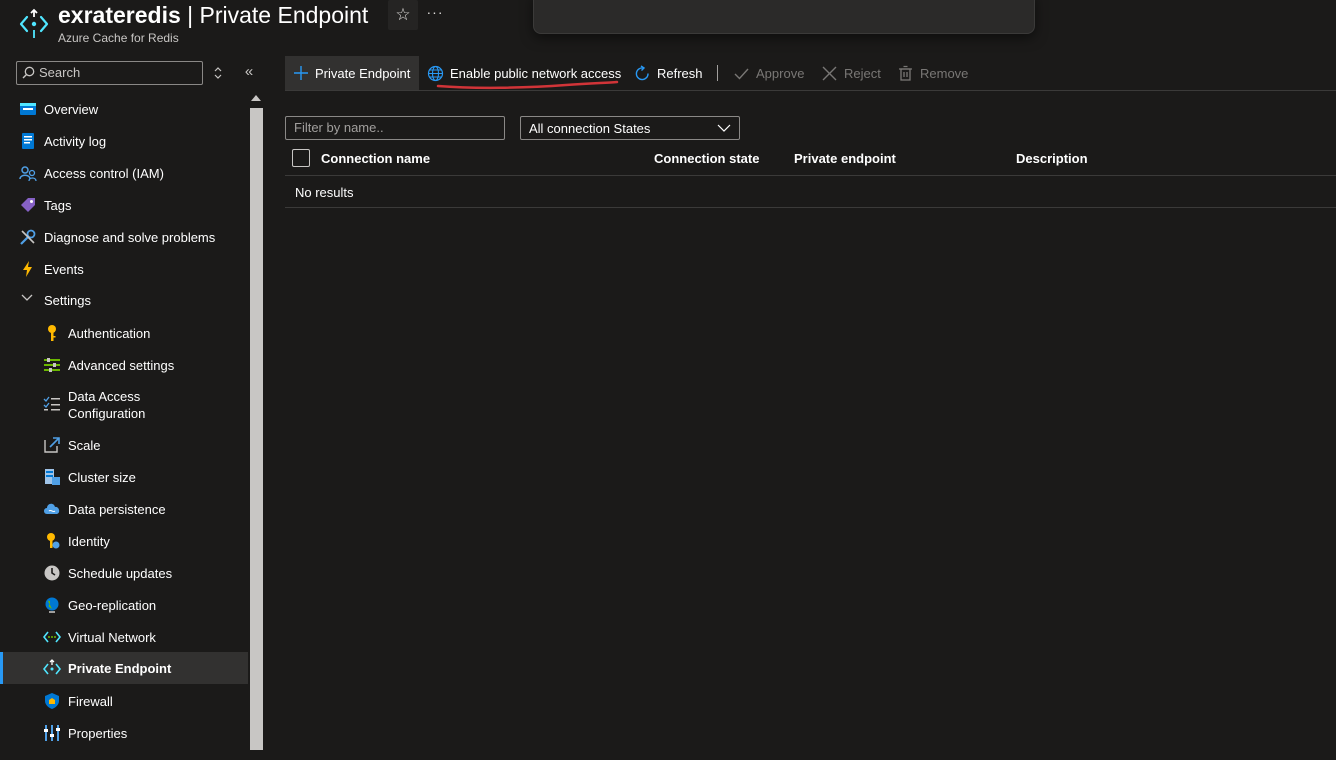 The image size is (1336, 760). I want to click on double-chevron-left-icon: «, so click(249, 71).